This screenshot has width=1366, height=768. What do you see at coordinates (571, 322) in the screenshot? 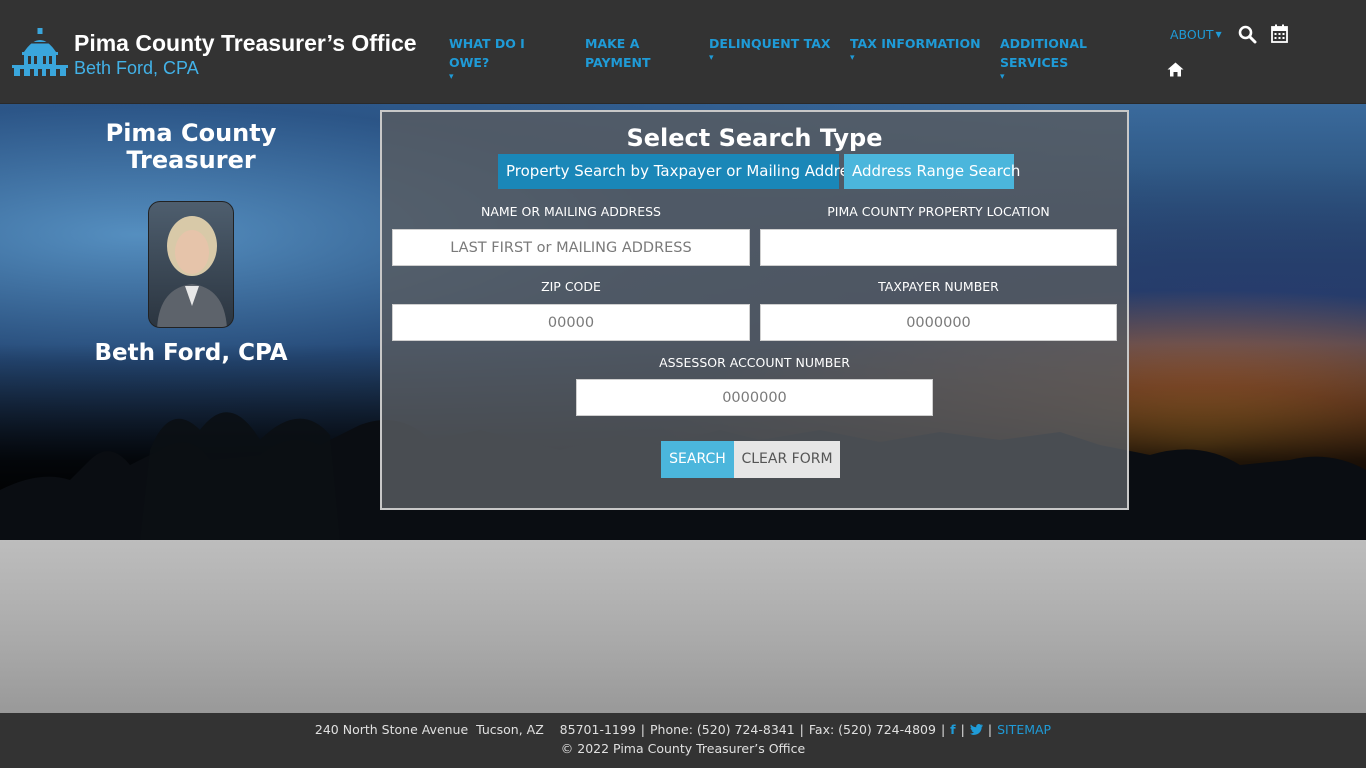
I see `zip-code-input` at bounding box center [571, 322].